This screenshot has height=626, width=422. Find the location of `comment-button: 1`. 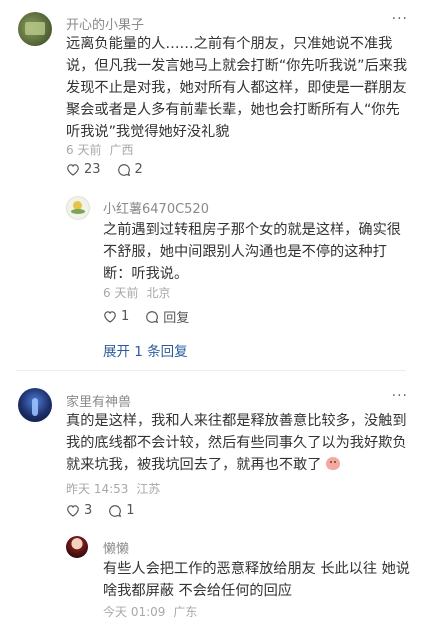

comment-button: 1 is located at coordinates (121, 510).